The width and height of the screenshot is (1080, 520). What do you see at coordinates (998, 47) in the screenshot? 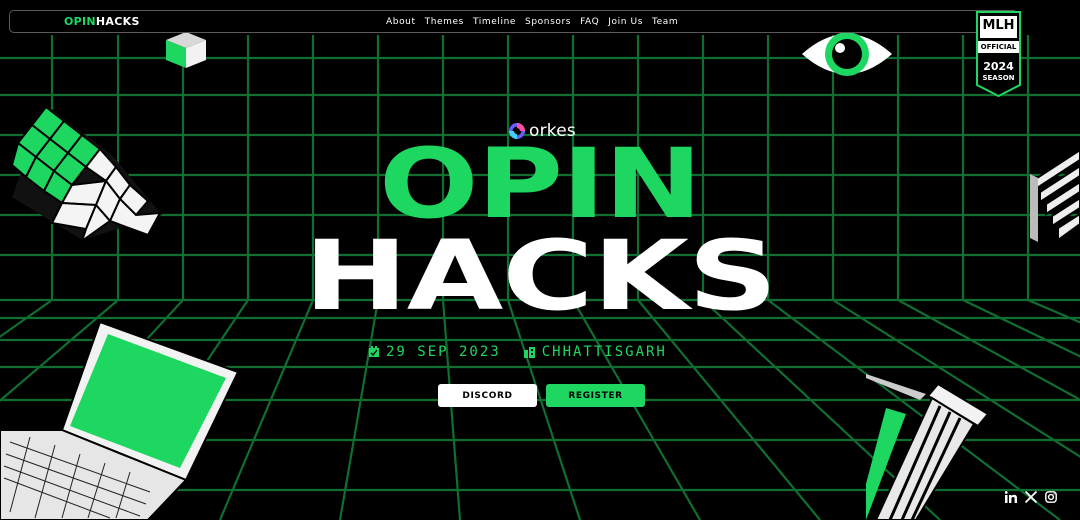
I see `mlh-badge-middle: OFFICIAL` at bounding box center [998, 47].